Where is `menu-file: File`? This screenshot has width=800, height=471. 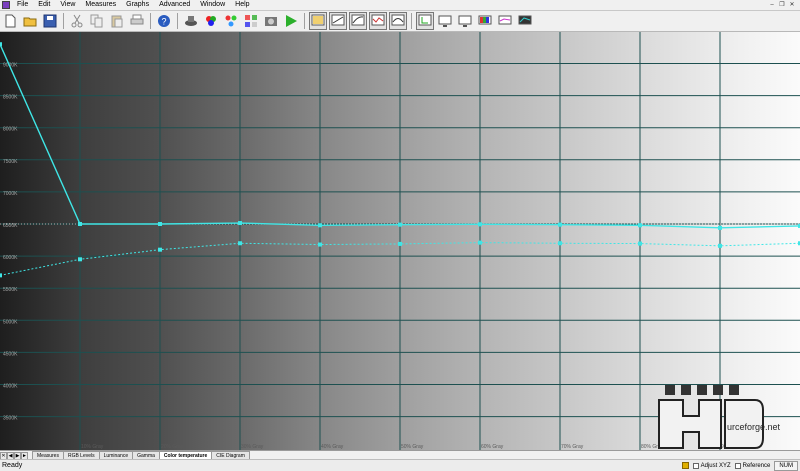 menu-file: File is located at coordinates (22, 5).